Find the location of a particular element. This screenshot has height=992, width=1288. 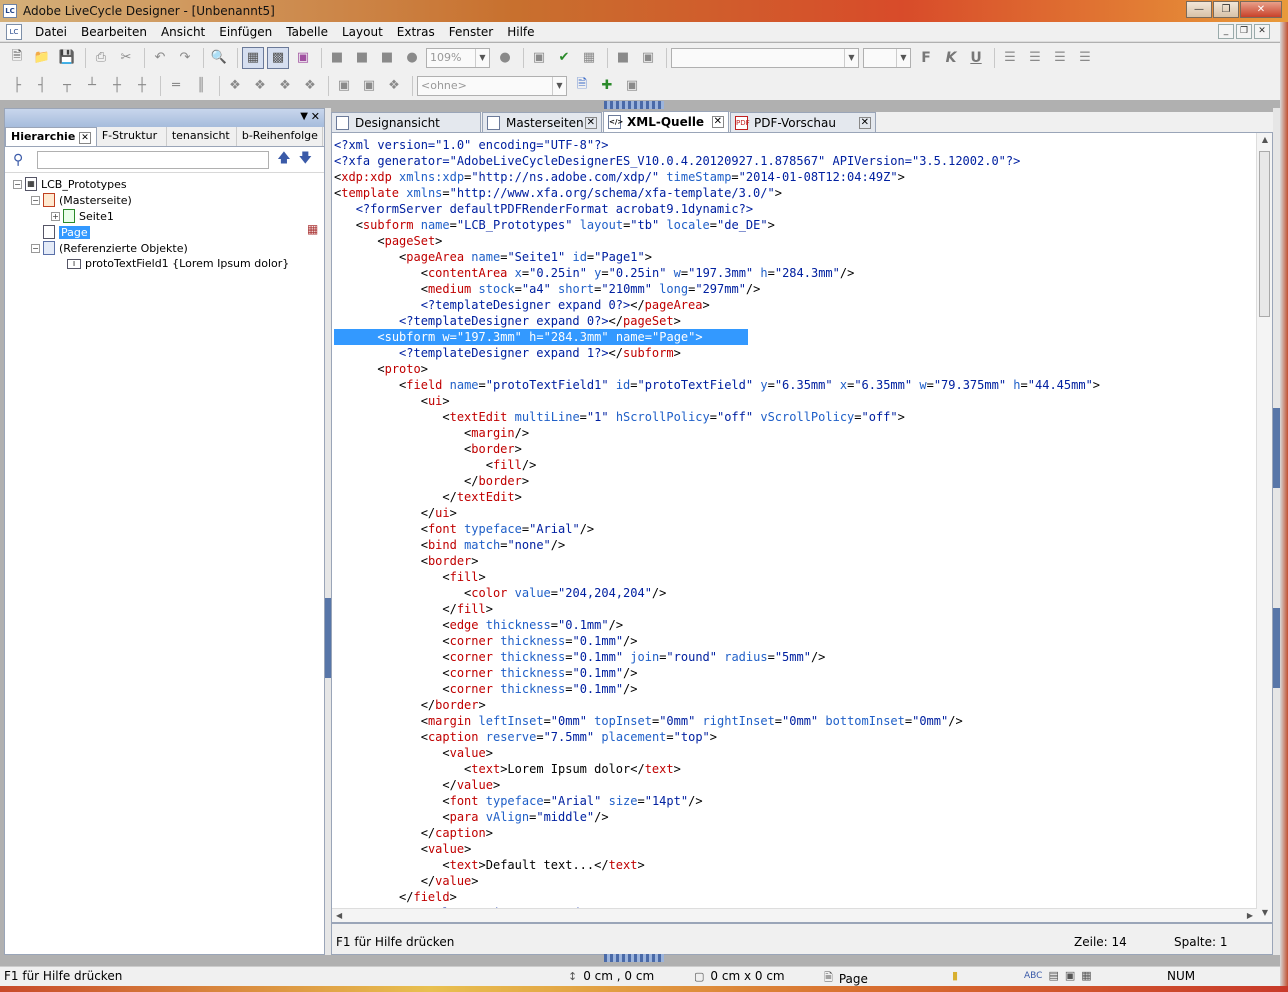

document-icon: LC is located at coordinates (14, 31).